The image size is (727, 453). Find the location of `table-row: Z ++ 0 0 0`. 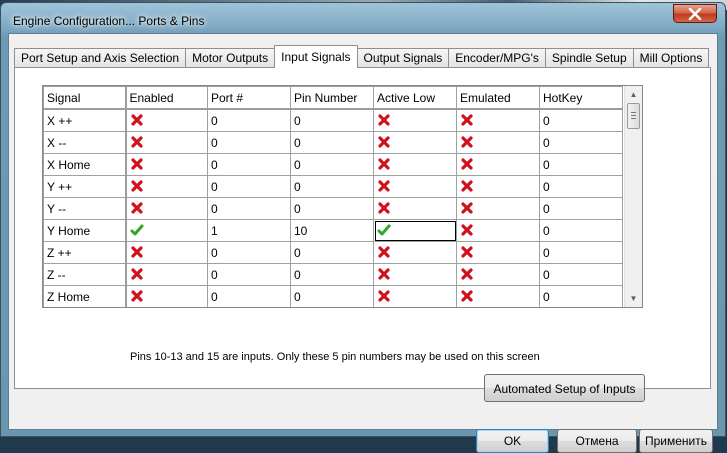

table-row: Z ++ 0 0 0 is located at coordinates (333, 252).